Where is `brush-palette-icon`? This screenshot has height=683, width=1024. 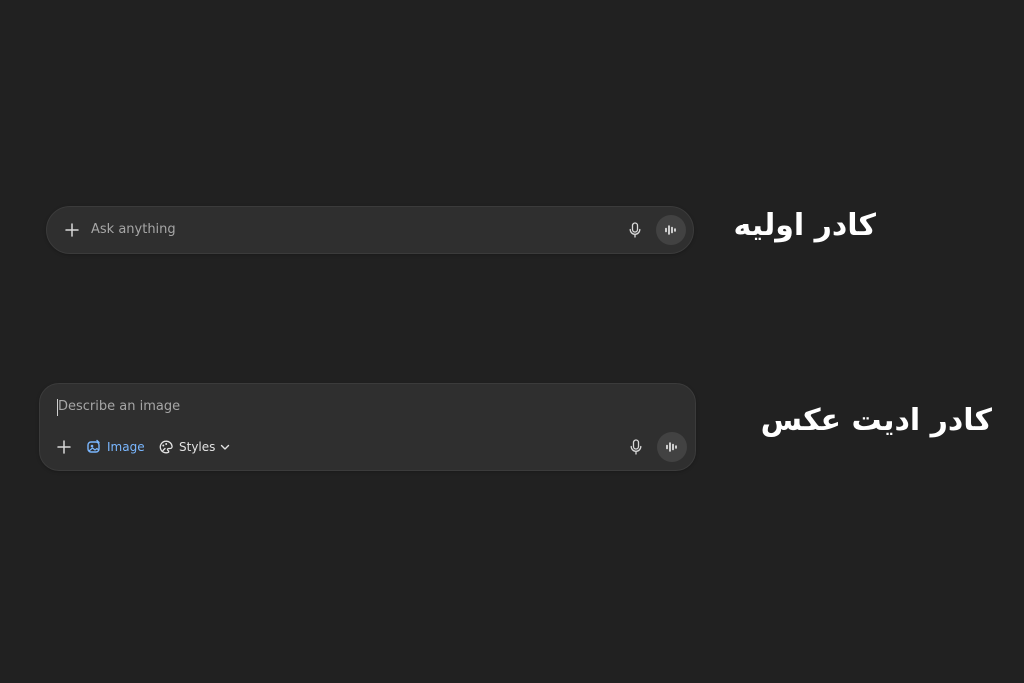
brush-palette-icon is located at coordinates (166, 447).